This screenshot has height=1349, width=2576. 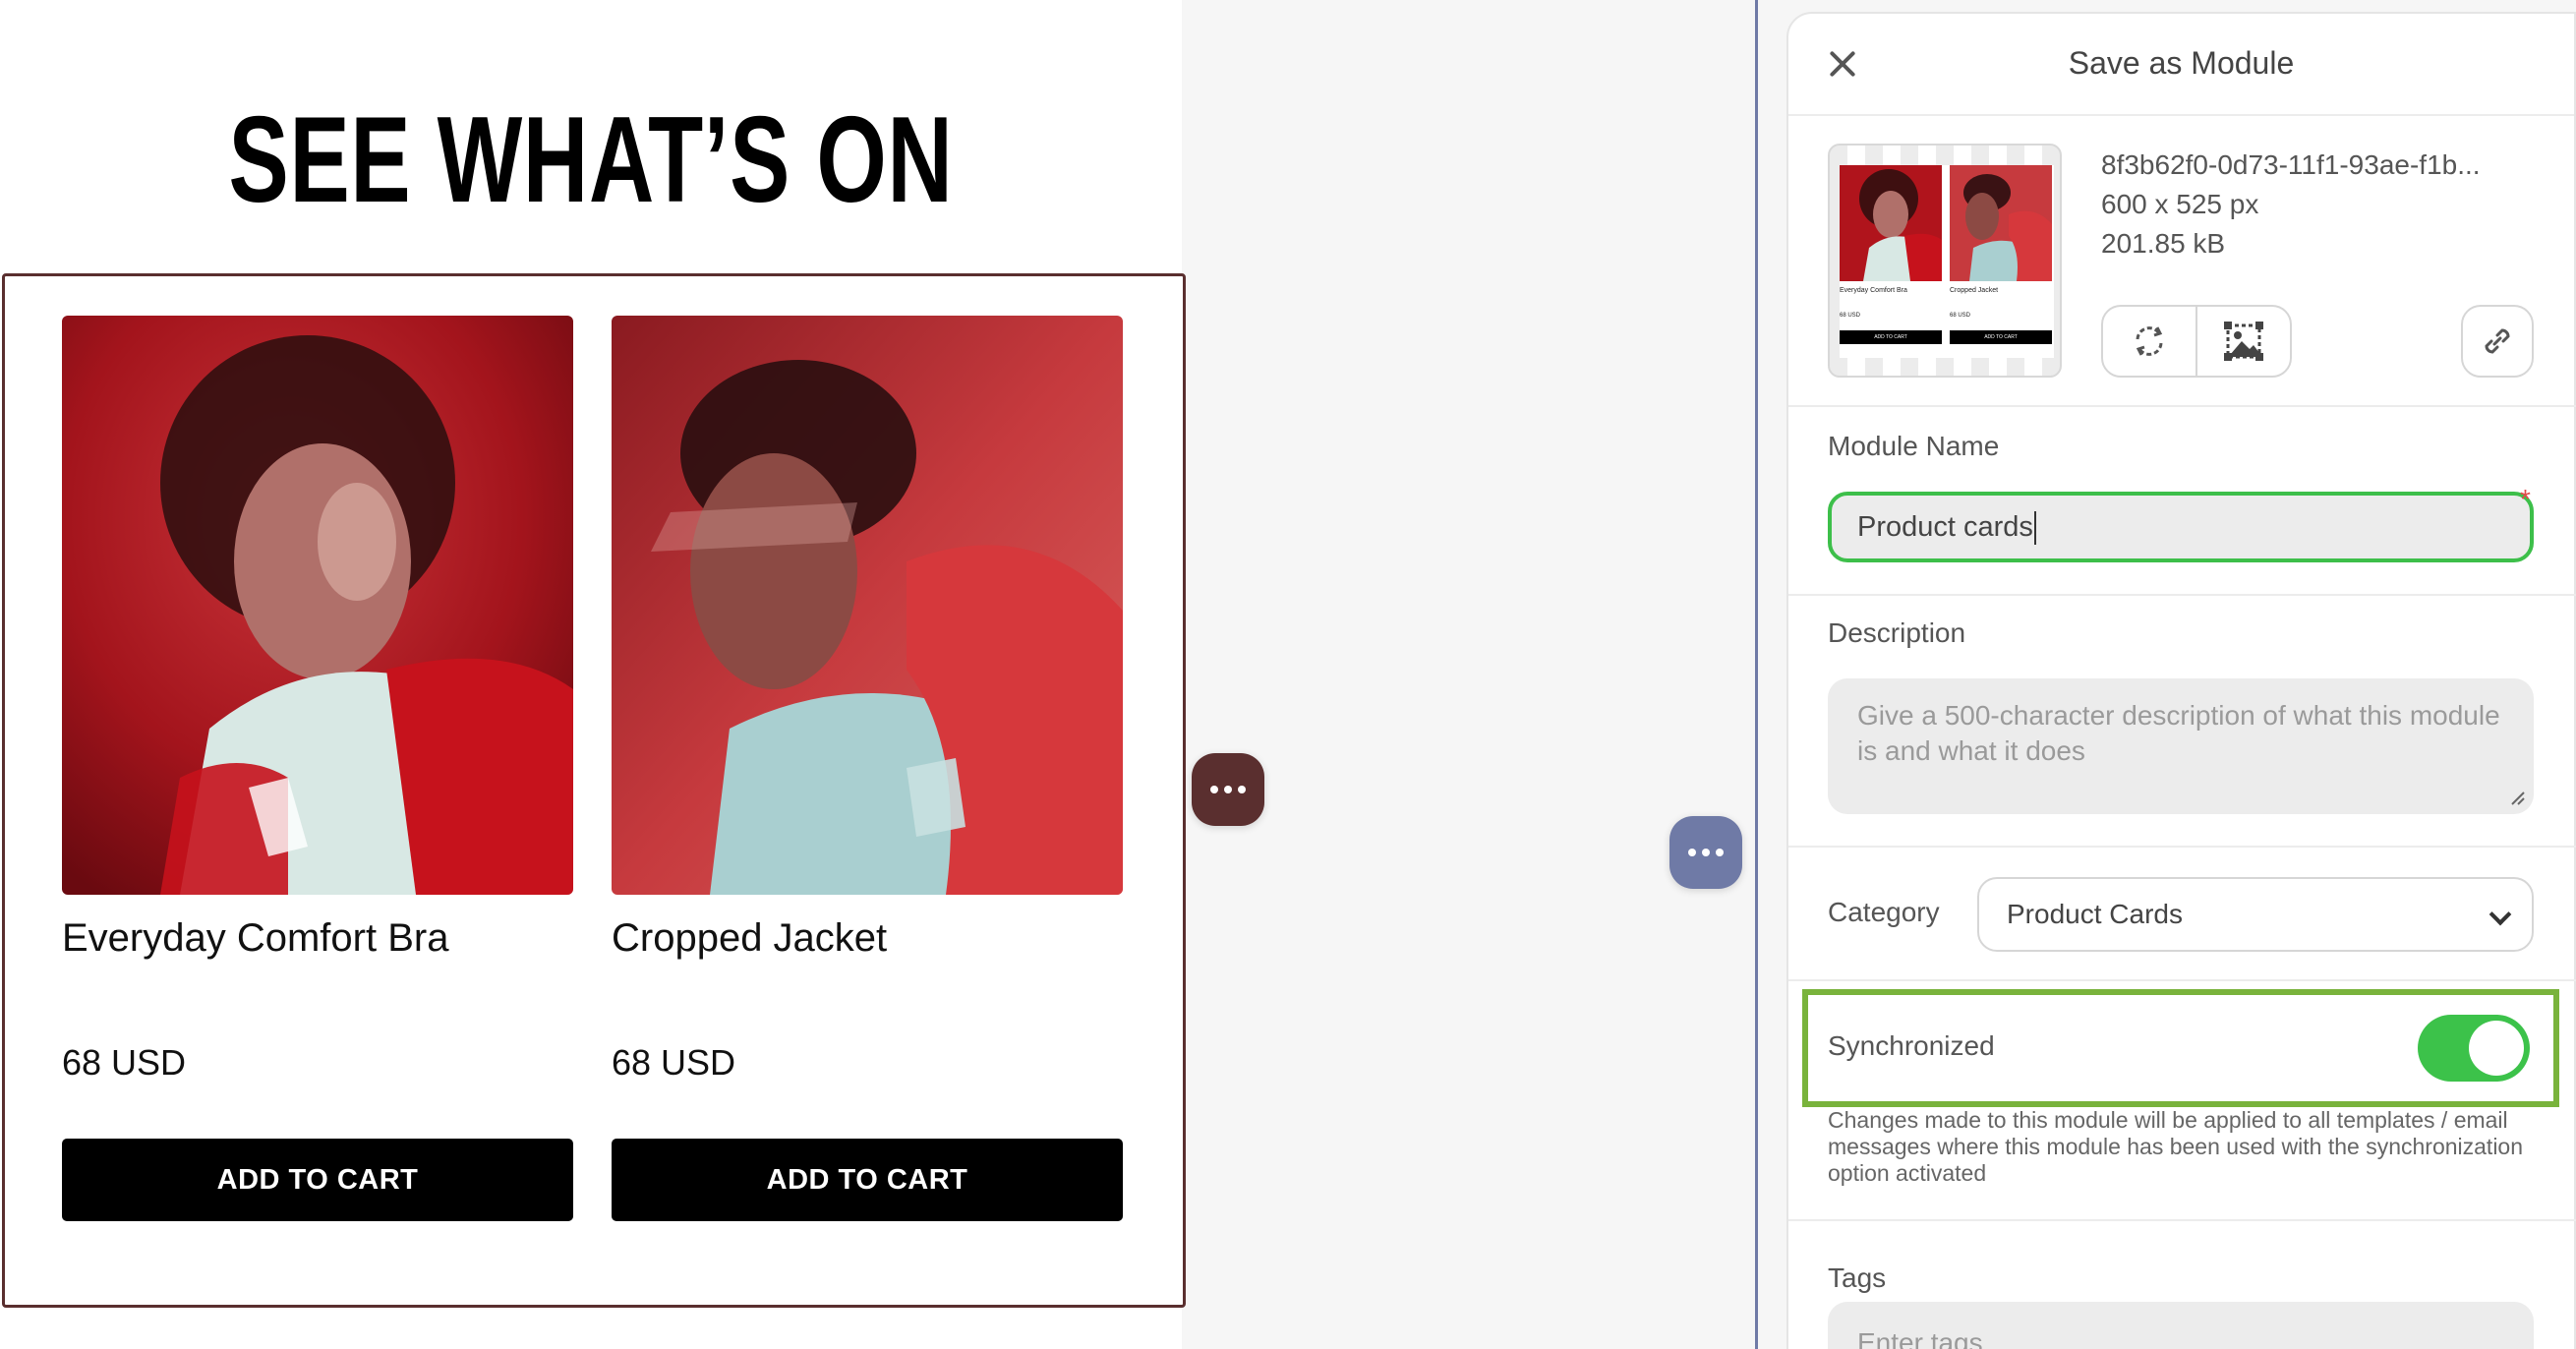 I want to click on image-filesize: 201.85 kB, so click(x=2163, y=243).